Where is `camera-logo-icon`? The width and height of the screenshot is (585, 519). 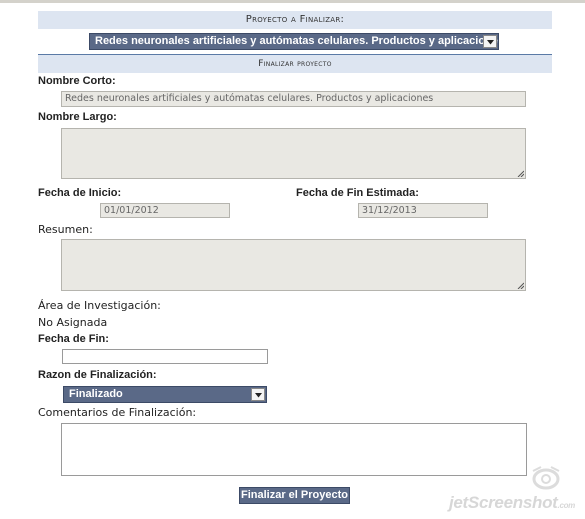
camera-logo-icon is located at coordinates (546, 478).